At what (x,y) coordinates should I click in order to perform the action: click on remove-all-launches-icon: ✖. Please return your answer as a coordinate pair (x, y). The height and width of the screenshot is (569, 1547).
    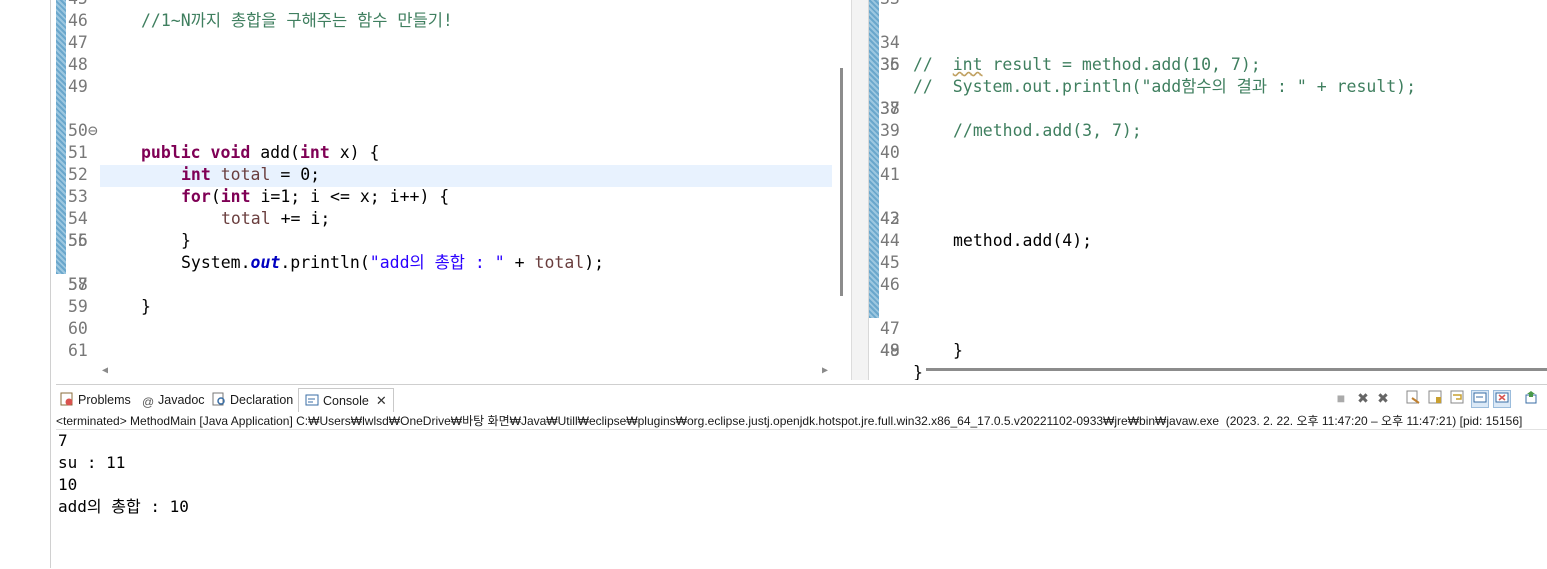
    Looking at the image, I should click on (1383, 398).